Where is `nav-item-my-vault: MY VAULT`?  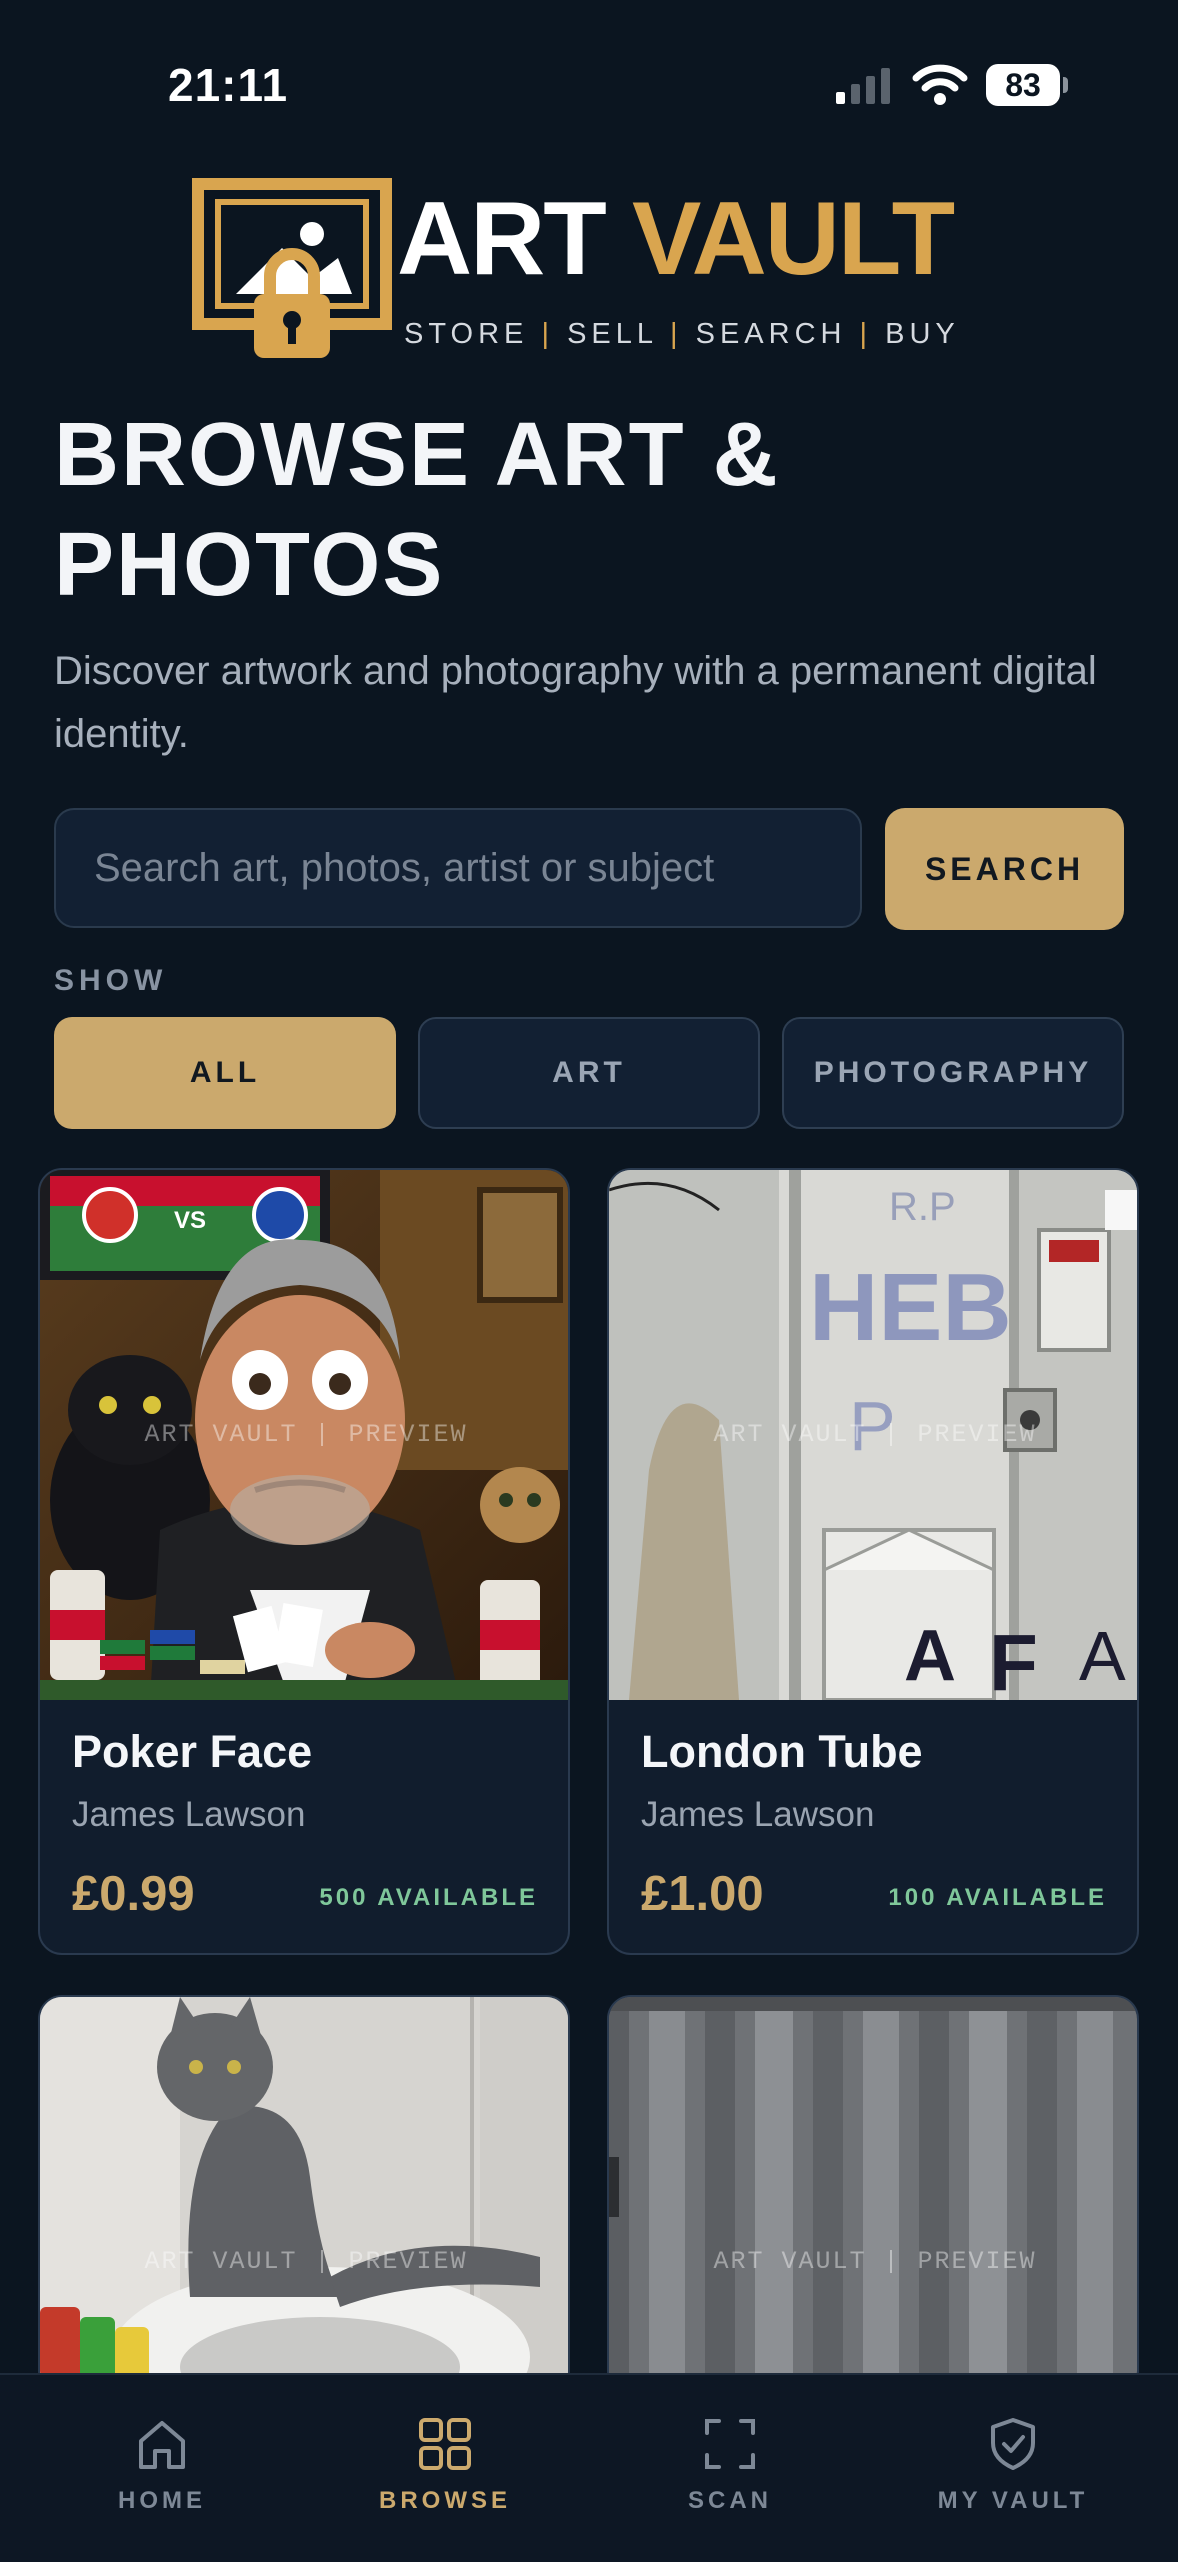
nav-item-my-vault: MY VAULT is located at coordinates (1013, 2465).